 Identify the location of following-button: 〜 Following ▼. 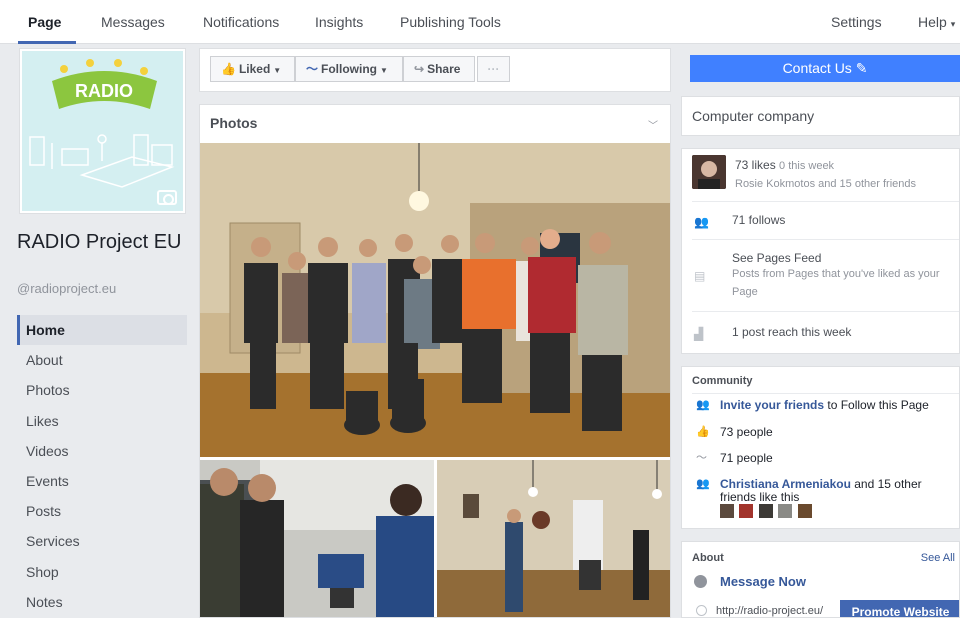
(349, 69).